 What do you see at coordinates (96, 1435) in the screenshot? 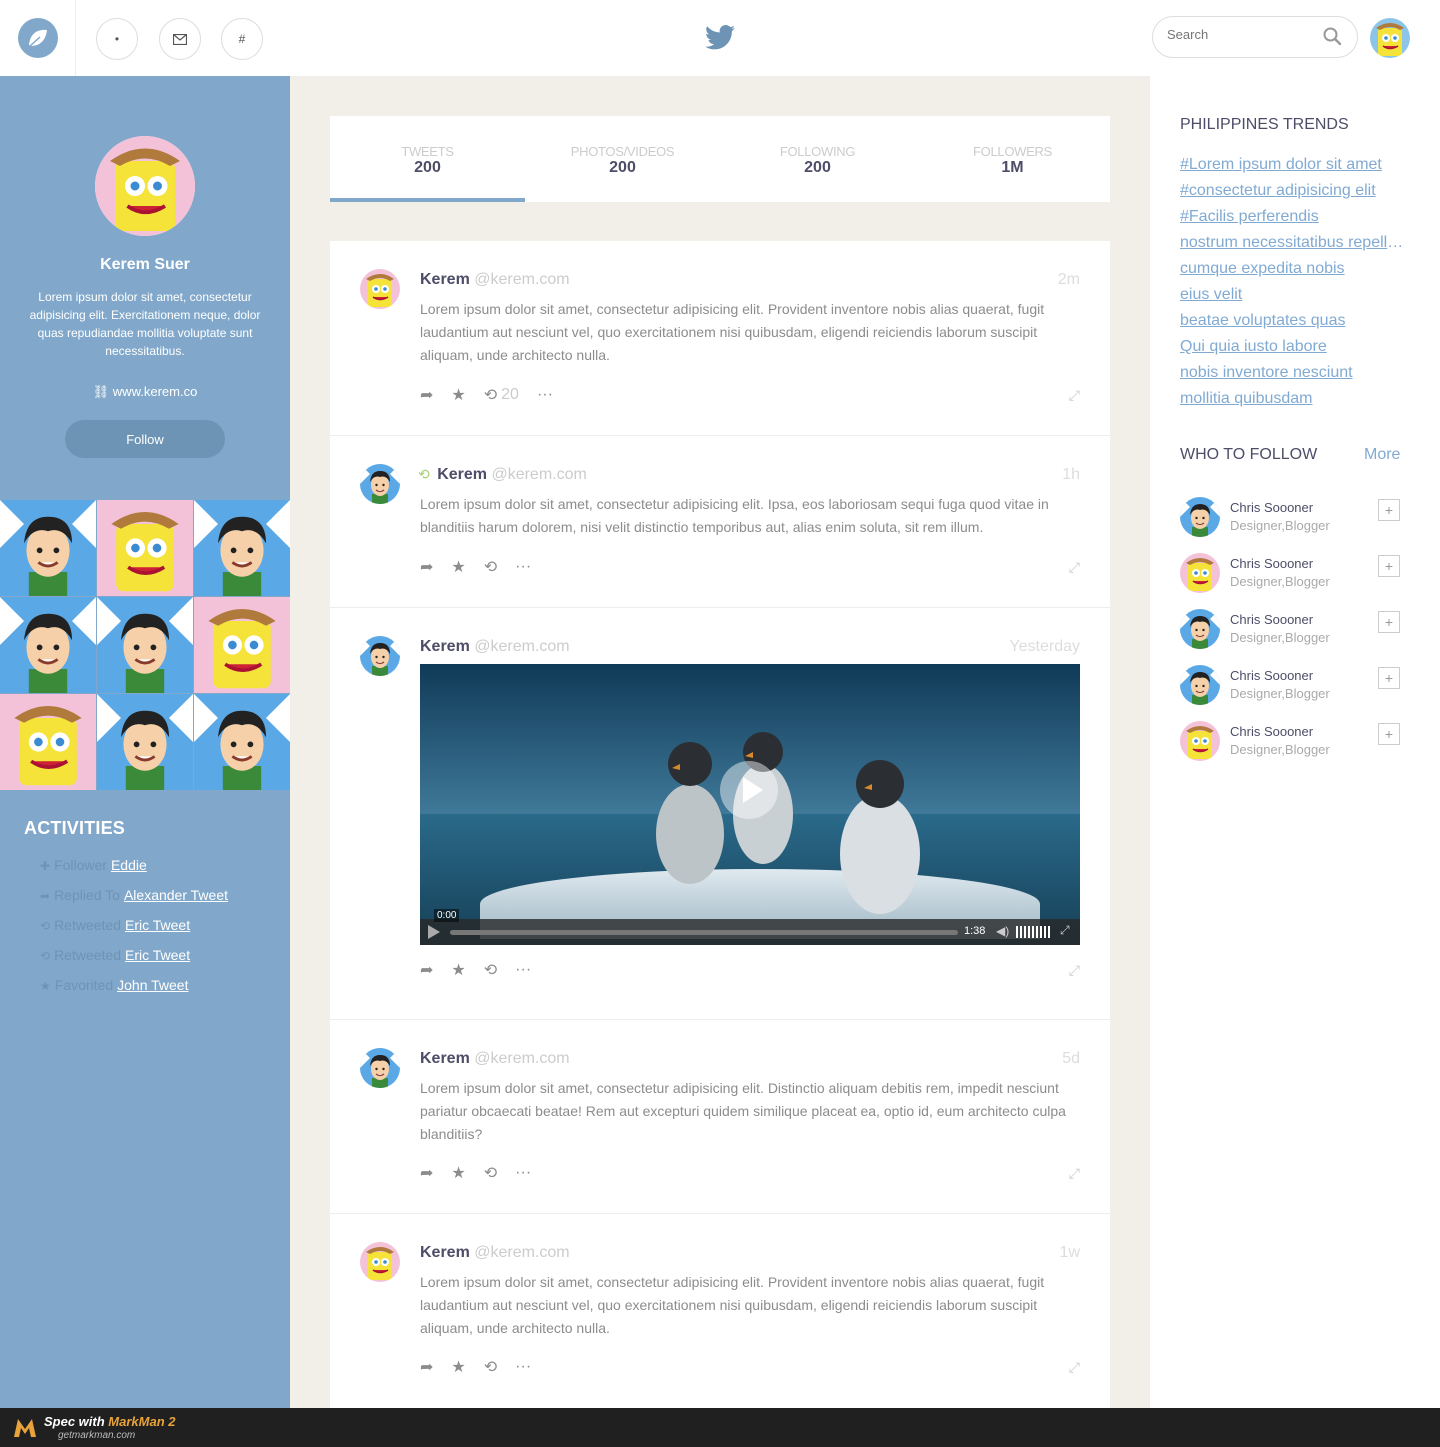
I see `markman-url: getmarkman.com` at bounding box center [96, 1435].